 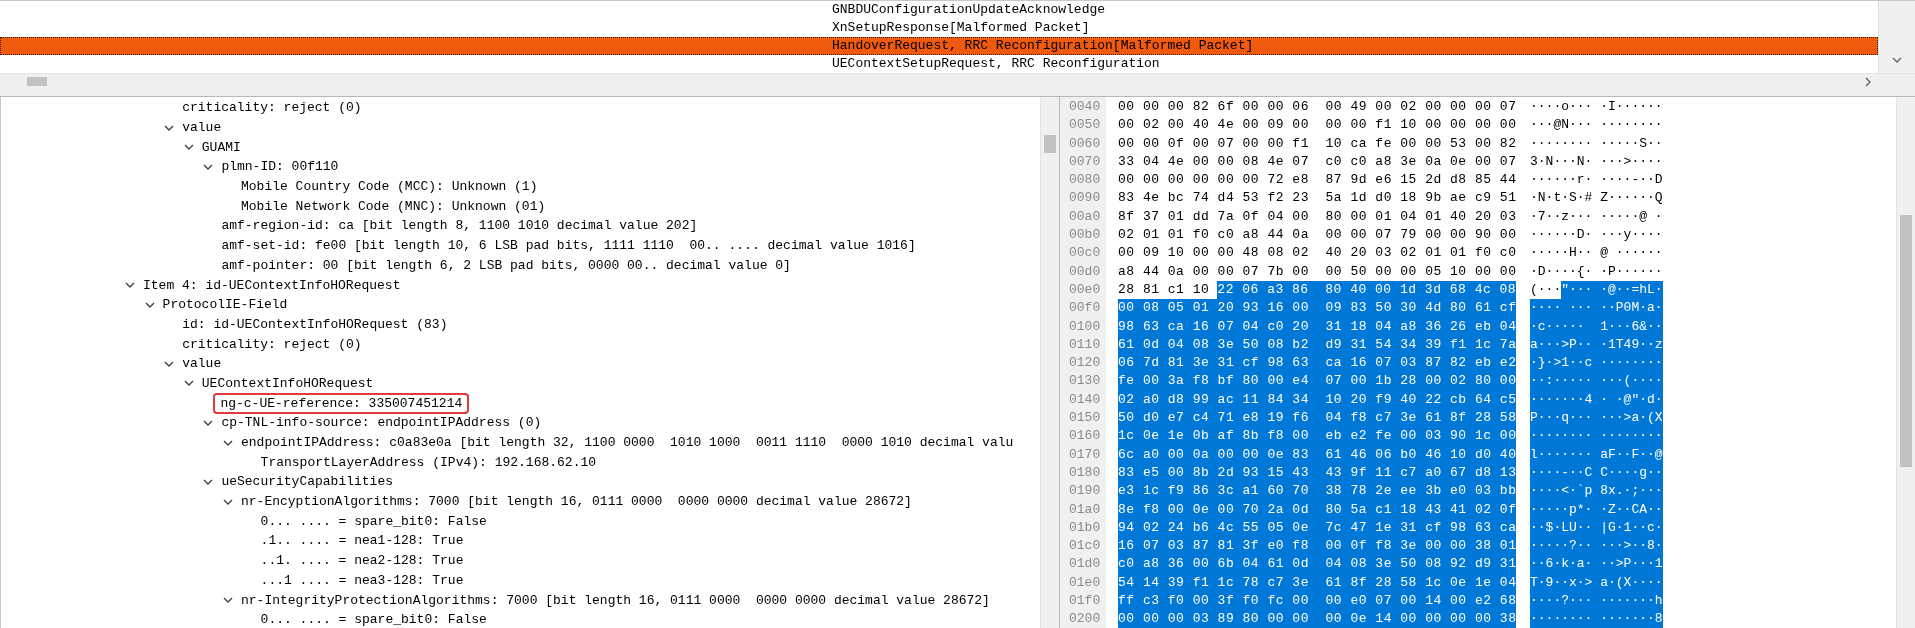 What do you see at coordinates (1085, 344) in the screenshot?
I see `hex-offset: 0110` at bounding box center [1085, 344].